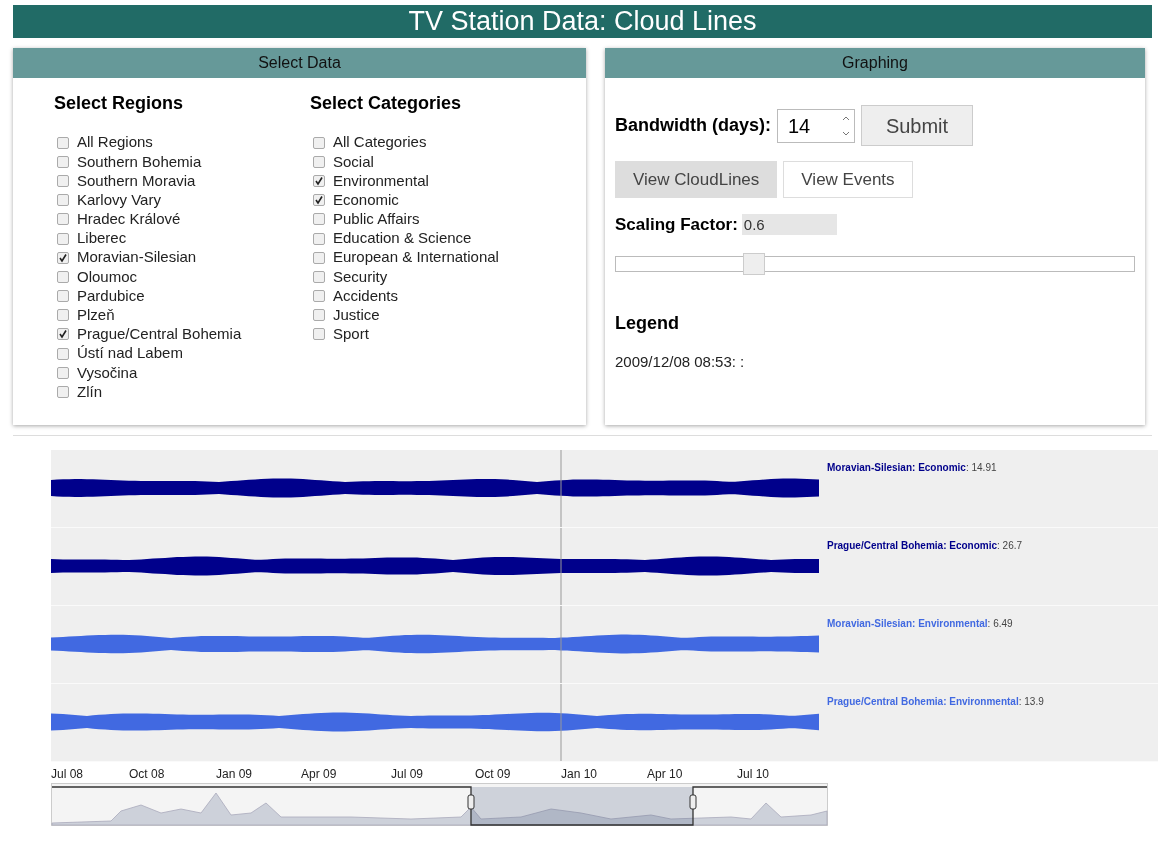 This screenshot has width=1165, height=849. I want to click on bandwidth-value: 14, so click(799, 126).